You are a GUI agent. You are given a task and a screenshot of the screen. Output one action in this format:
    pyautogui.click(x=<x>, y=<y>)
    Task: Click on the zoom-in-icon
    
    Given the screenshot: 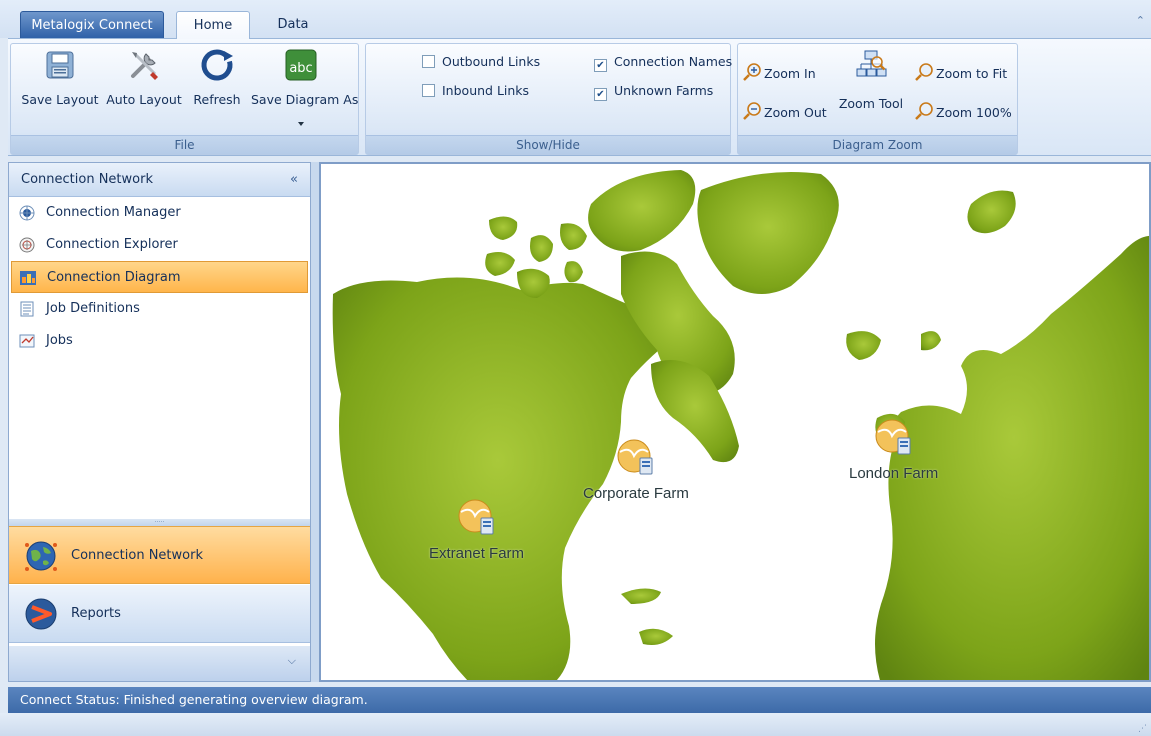 What is the action you would take?
    pyautogui.click(x=752, y=72)
    